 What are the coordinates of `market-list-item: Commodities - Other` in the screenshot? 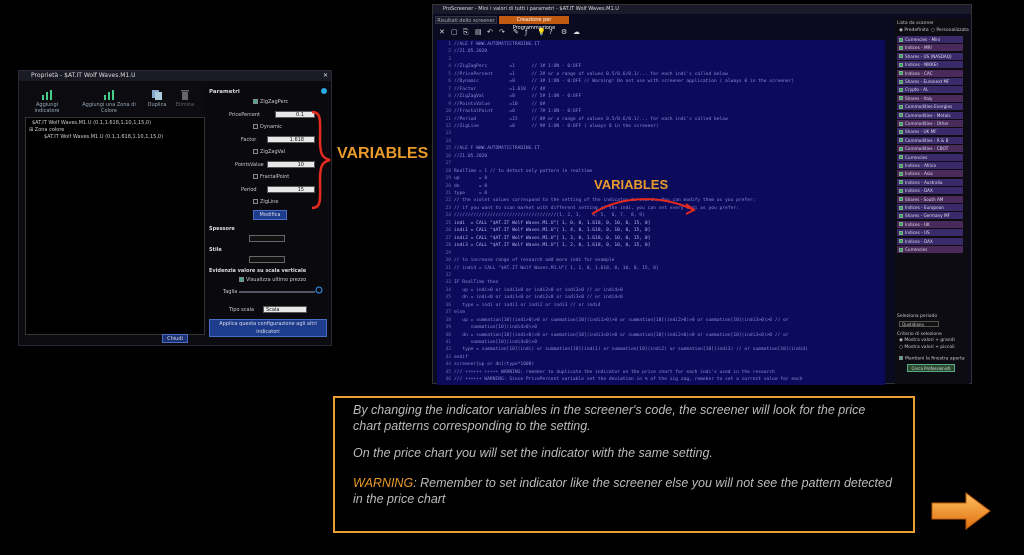 It's located at (930, 123).